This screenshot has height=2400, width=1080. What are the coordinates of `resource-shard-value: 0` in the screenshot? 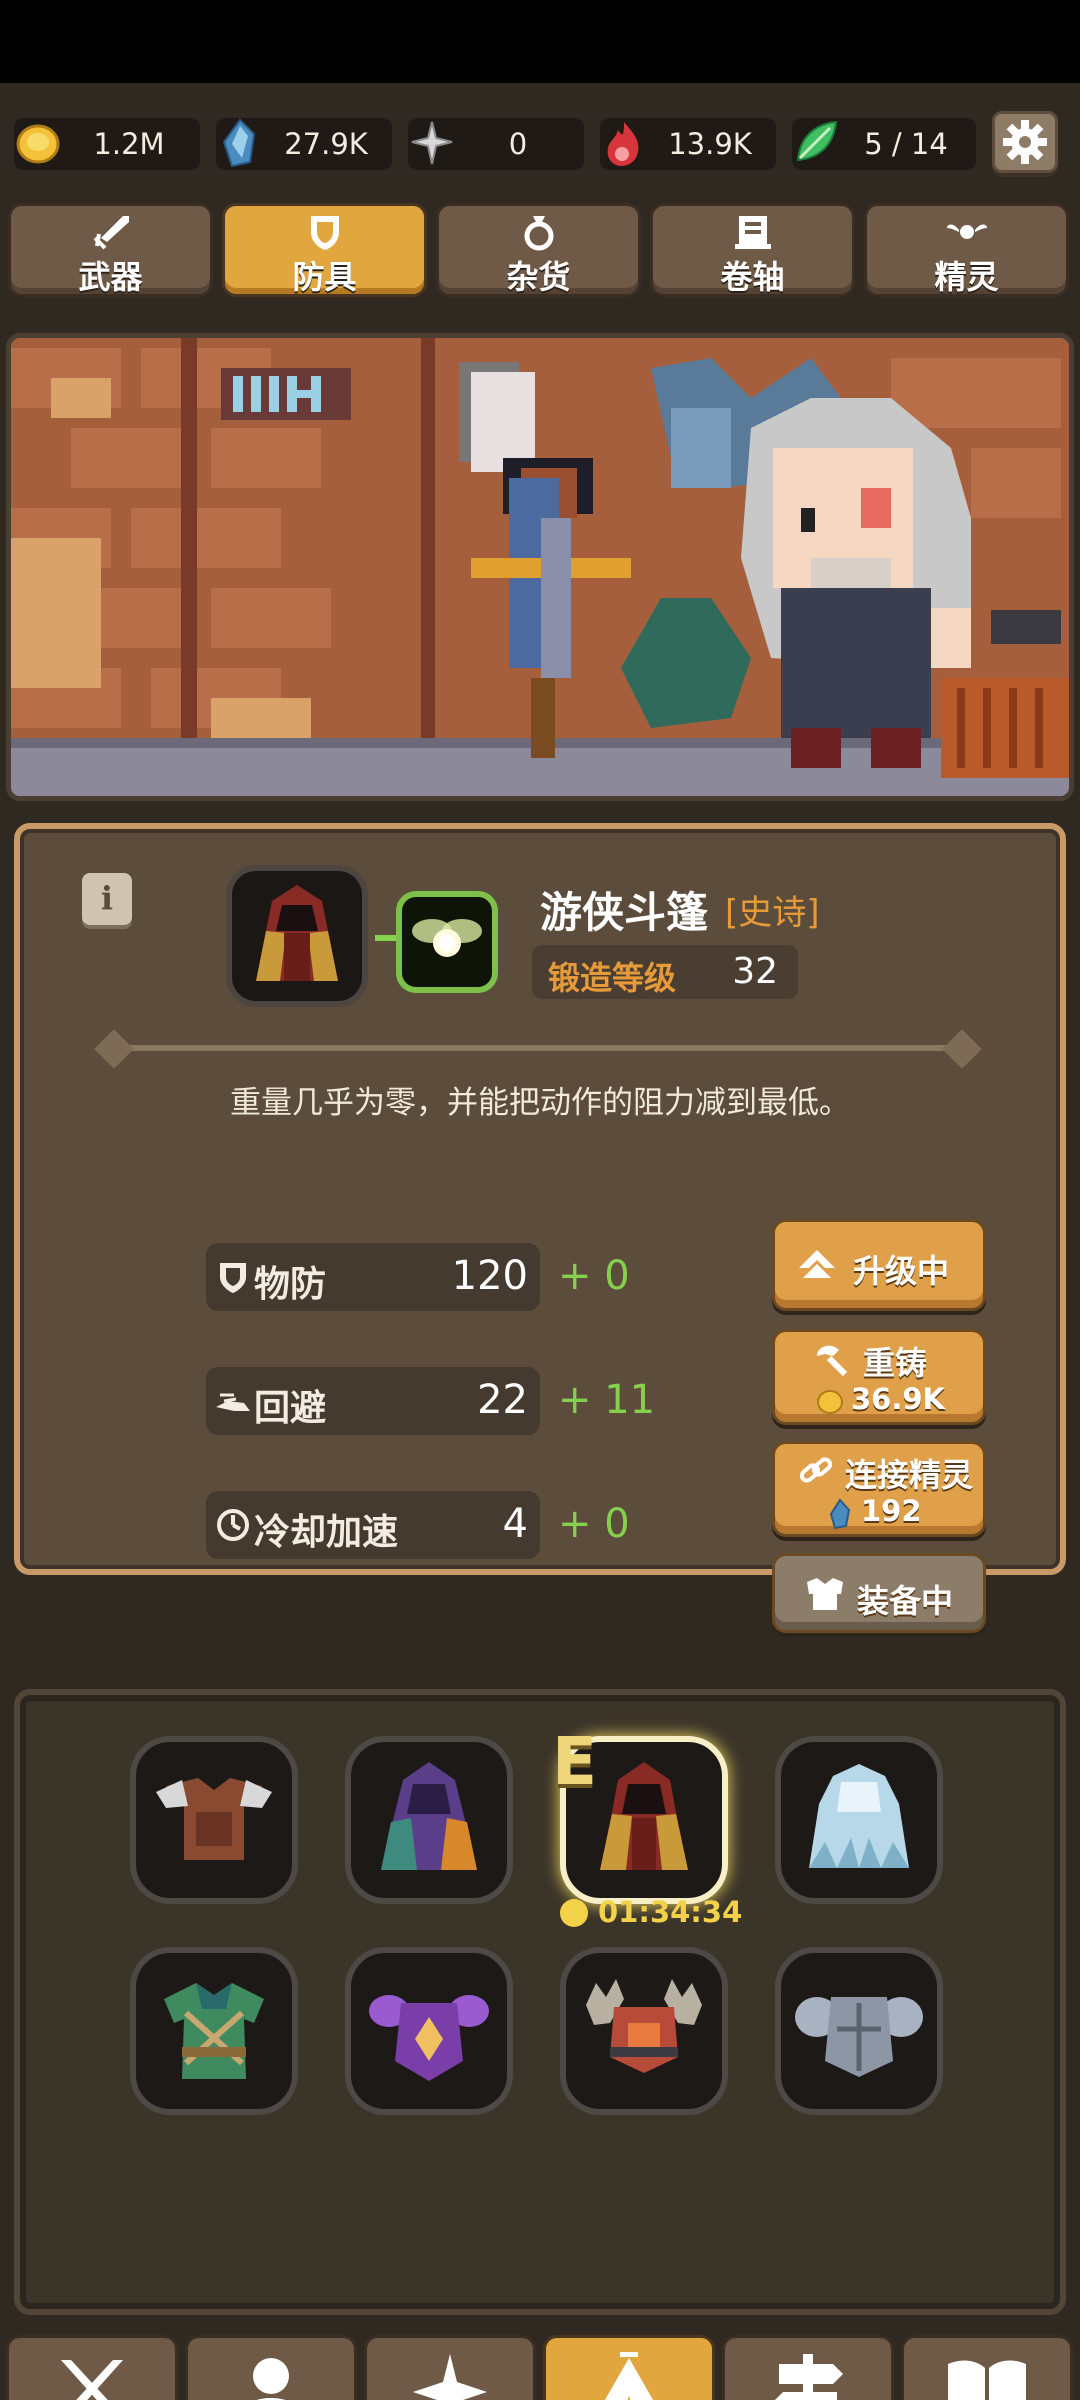 It's located at (518, 144).